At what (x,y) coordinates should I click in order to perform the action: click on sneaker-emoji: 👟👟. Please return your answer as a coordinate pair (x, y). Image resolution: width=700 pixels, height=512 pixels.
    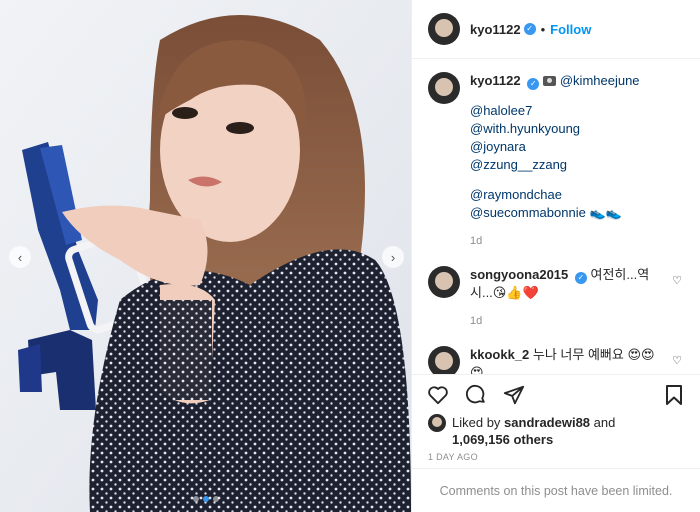
    Looking at the image, I should click on (605, 212).